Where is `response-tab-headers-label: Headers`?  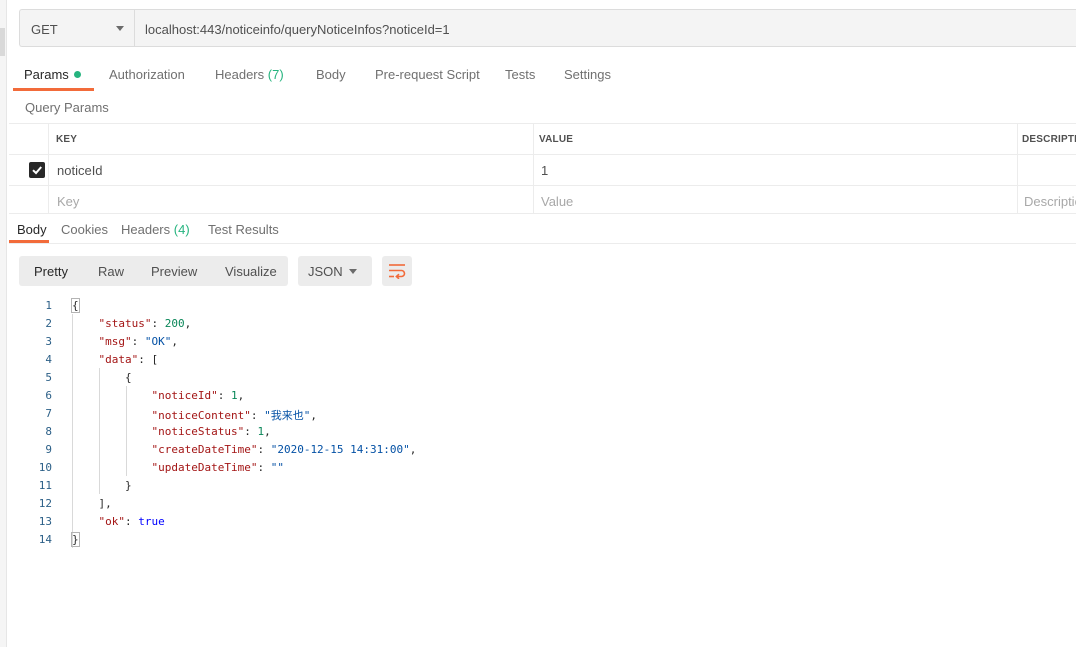
response-tab-headers-label: Headers is located at coordinates (146, 229).